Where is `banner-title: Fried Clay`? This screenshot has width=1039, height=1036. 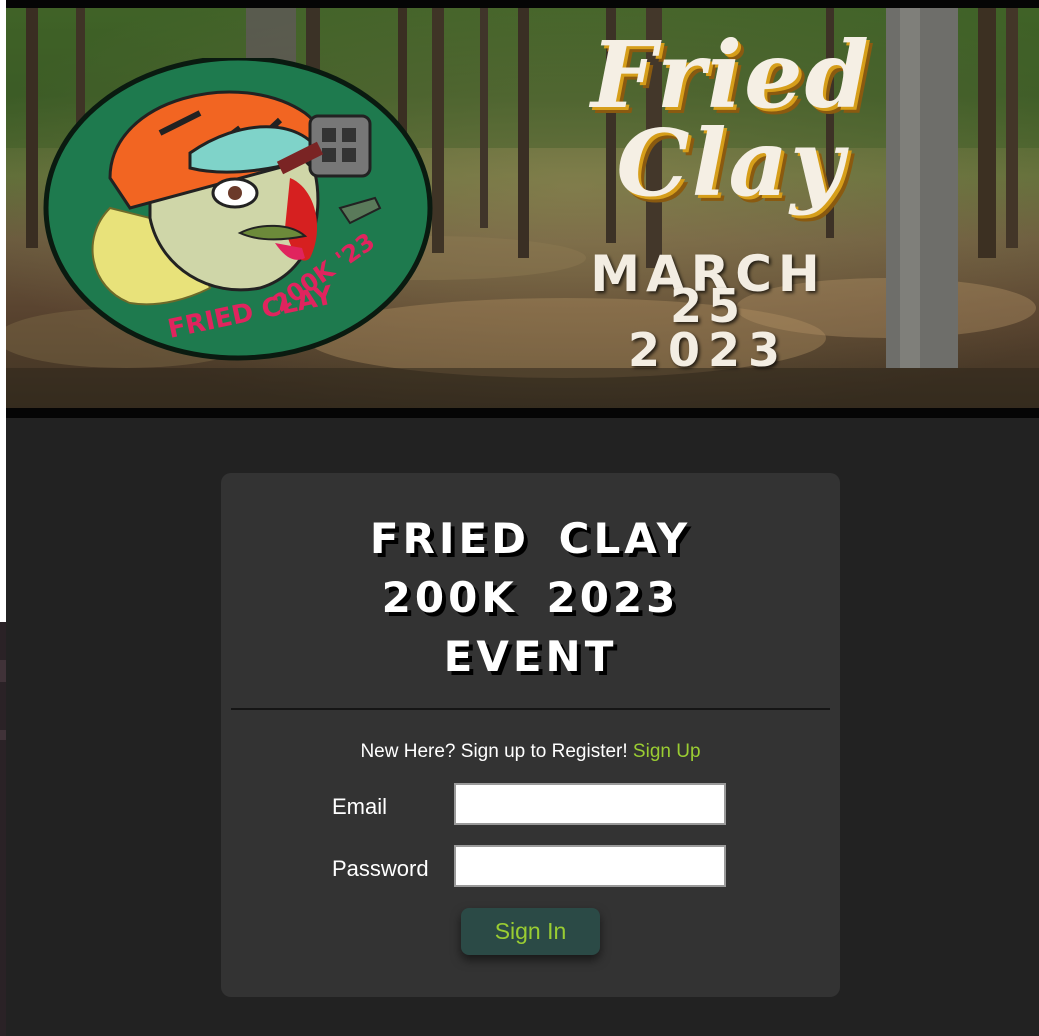
banner-title: Fried Clay is located at coordinates (731, 119).